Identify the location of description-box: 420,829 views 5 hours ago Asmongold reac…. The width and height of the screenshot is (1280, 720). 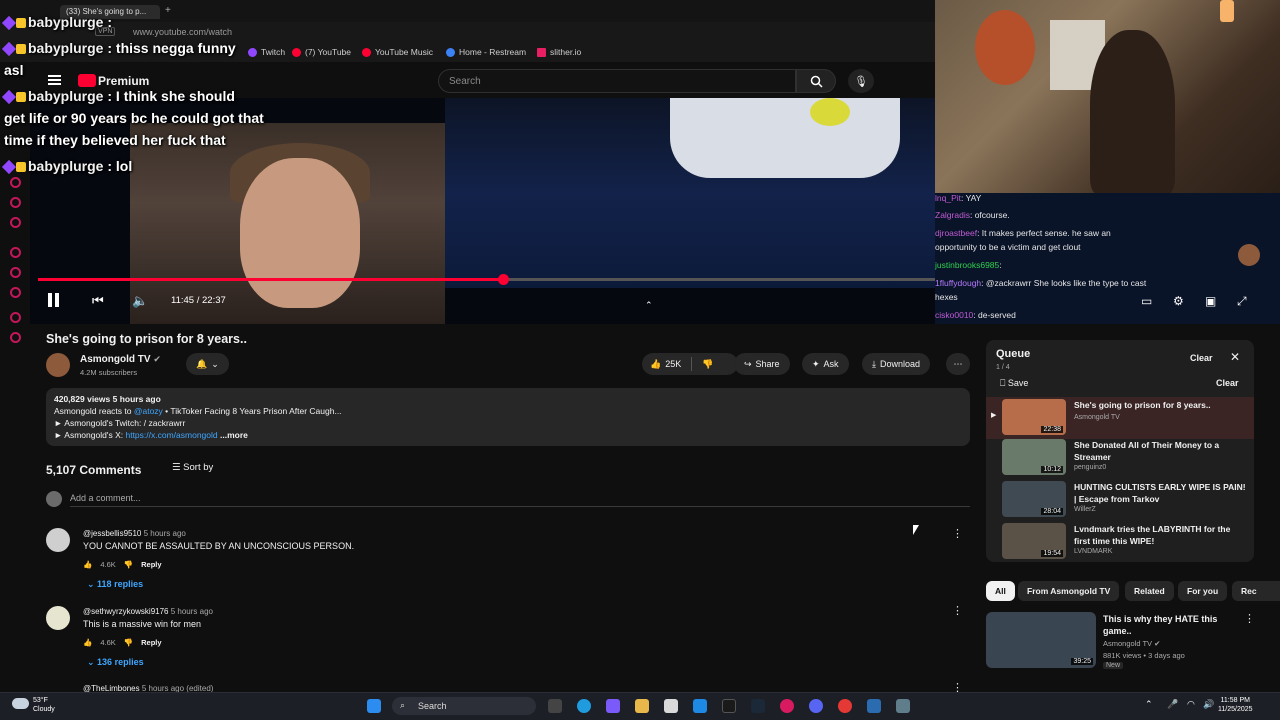
(508, 417).